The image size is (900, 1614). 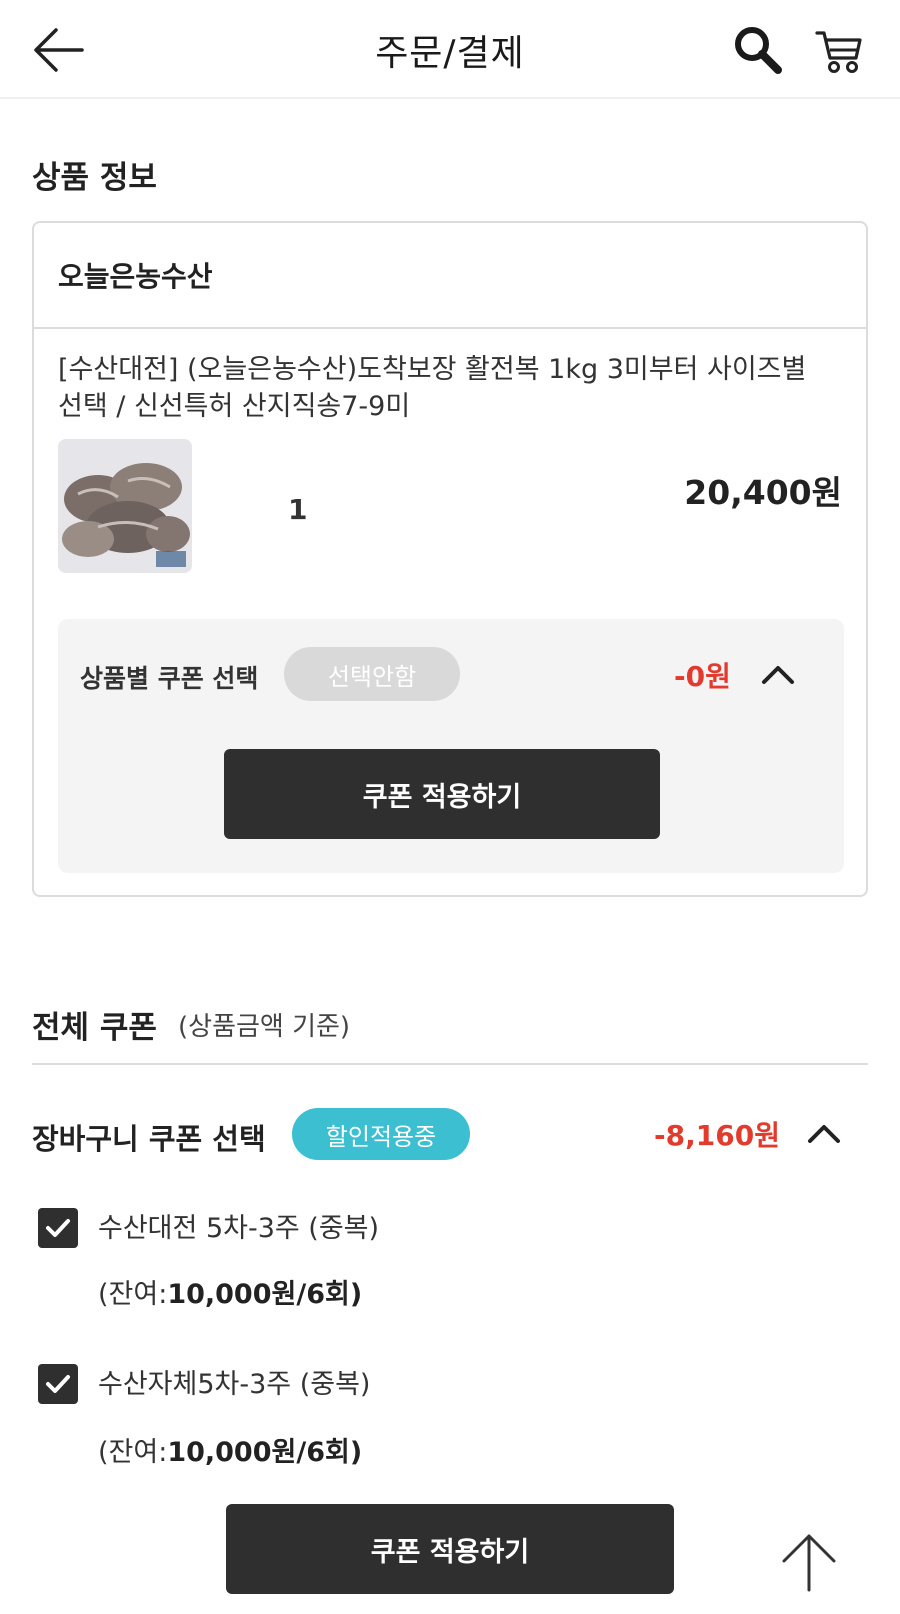 I want to click on cart-coupon-discount: -8,160원, so click(x=717, y=1135).